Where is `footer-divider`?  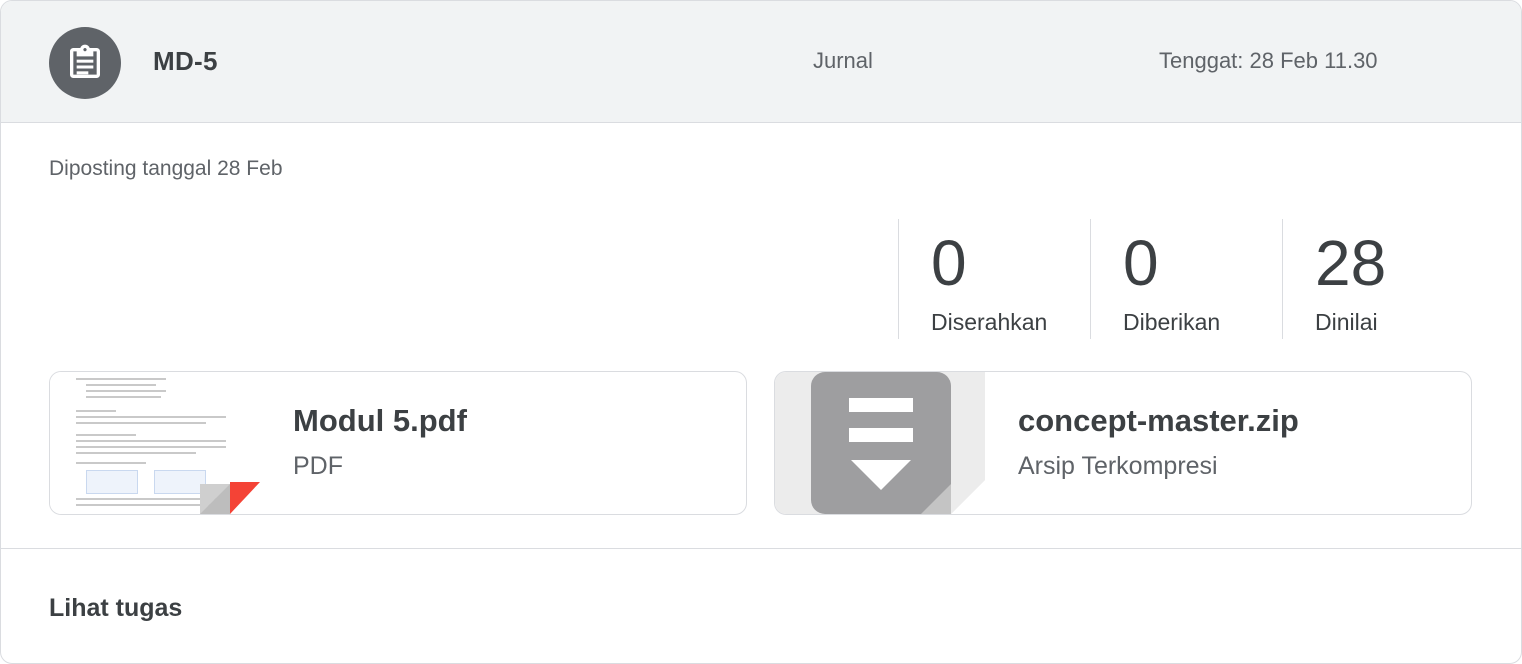 footer-divider is located at coordinates (761, 548).